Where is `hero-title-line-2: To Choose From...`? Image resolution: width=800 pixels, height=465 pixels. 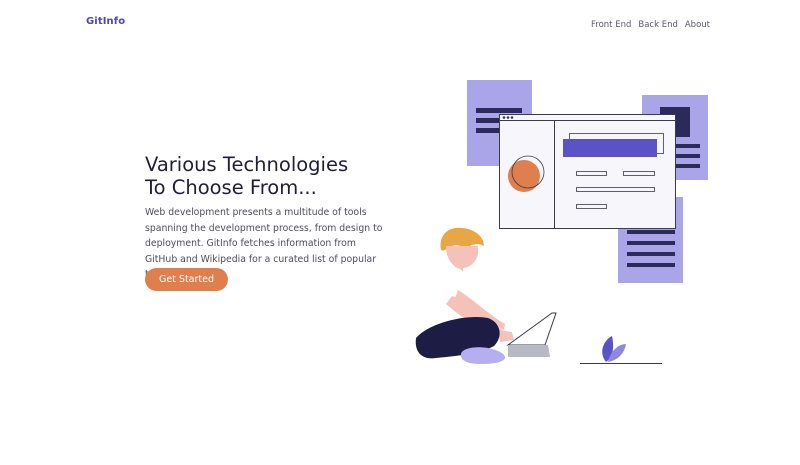 hero-title-line-2: To Choose From... is located at coordinates (231, 187).